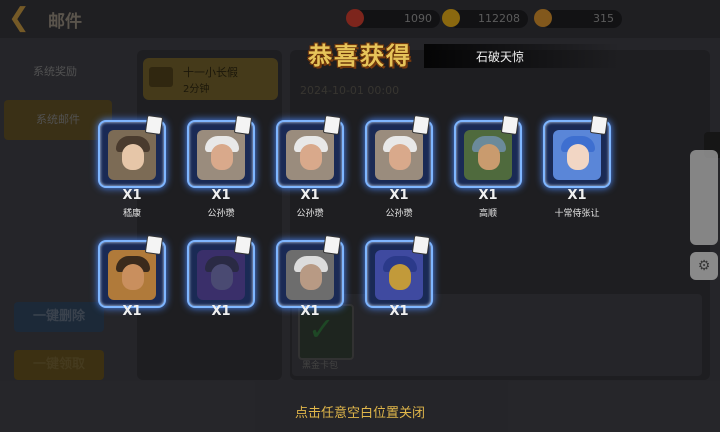 Image resolution: width=720 pixels, height=432 pixels. What do you see at coordinates (359, 413) in the screenshot?
I see `close-hint: 点击任意空白位置关闭` at bounding box center [359, 413].